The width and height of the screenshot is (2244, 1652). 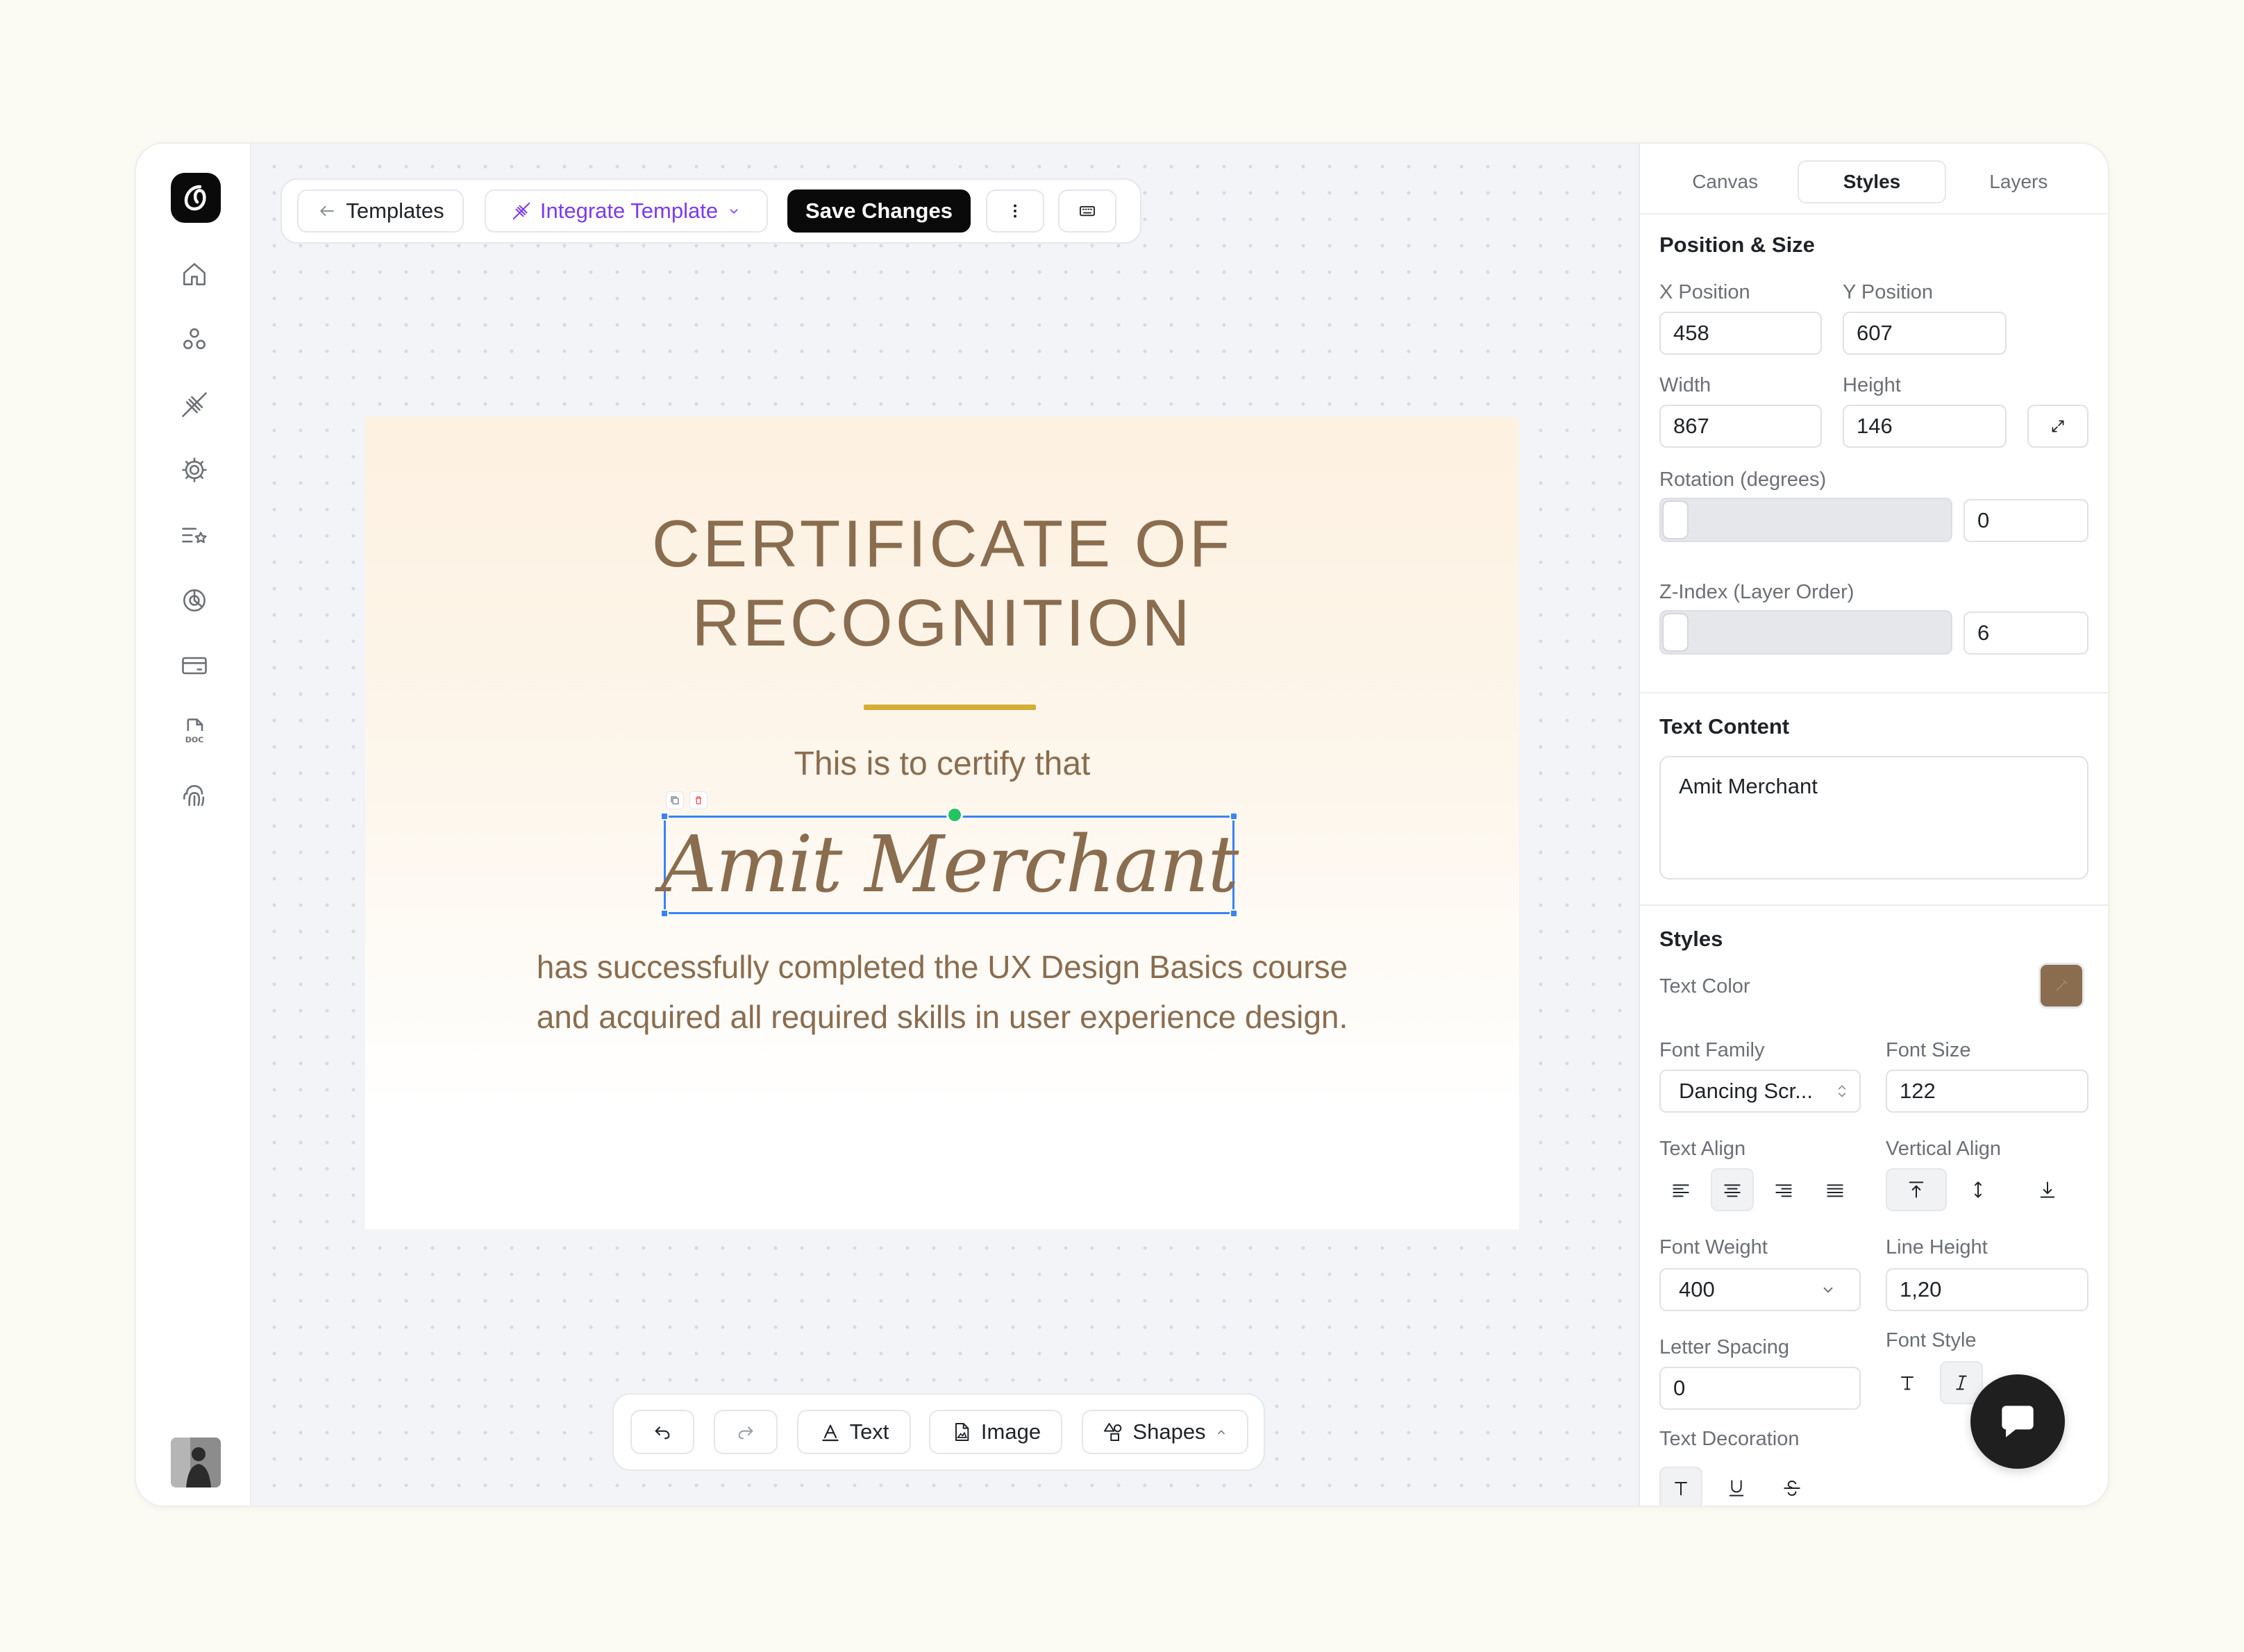 What do you see at coordinates (1165, 1432) in the screenshot?
I see `add-shapes-button: Shapes` at bounding box center [1165, 1432].